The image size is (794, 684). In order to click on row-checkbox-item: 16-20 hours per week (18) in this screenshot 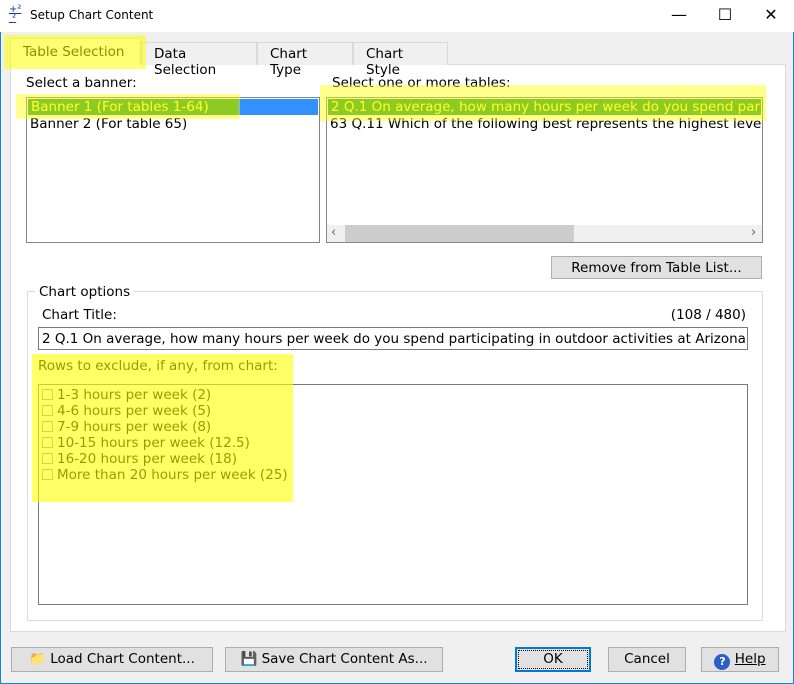, I will do `click(393, 459)`.